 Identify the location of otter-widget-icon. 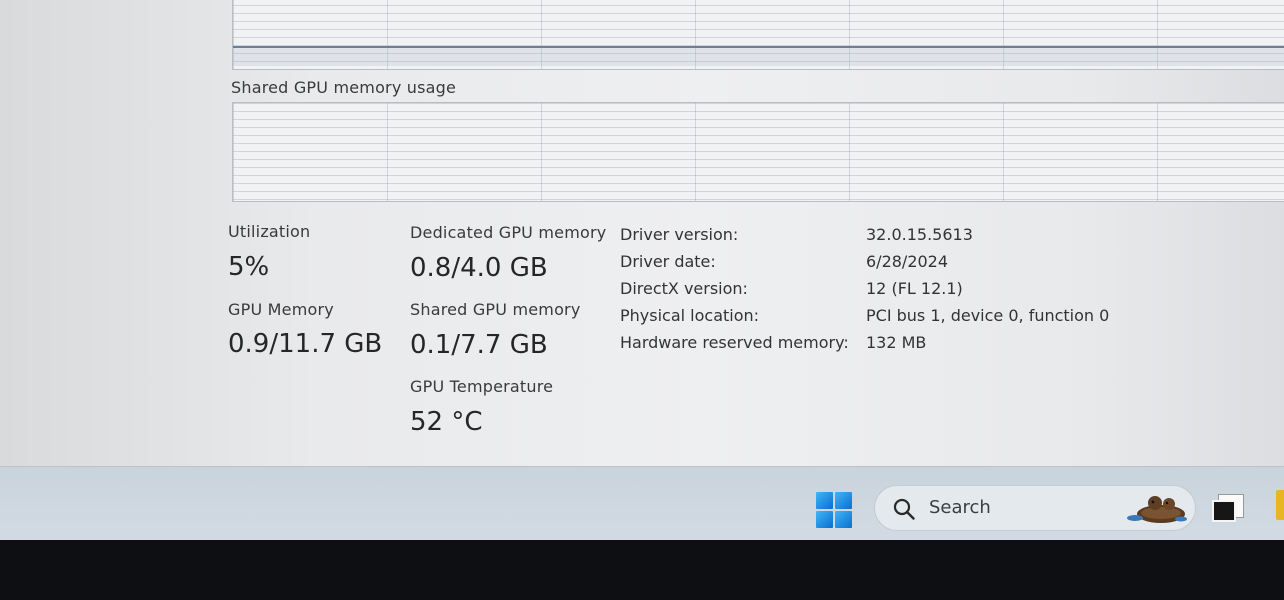
(1157, 509).